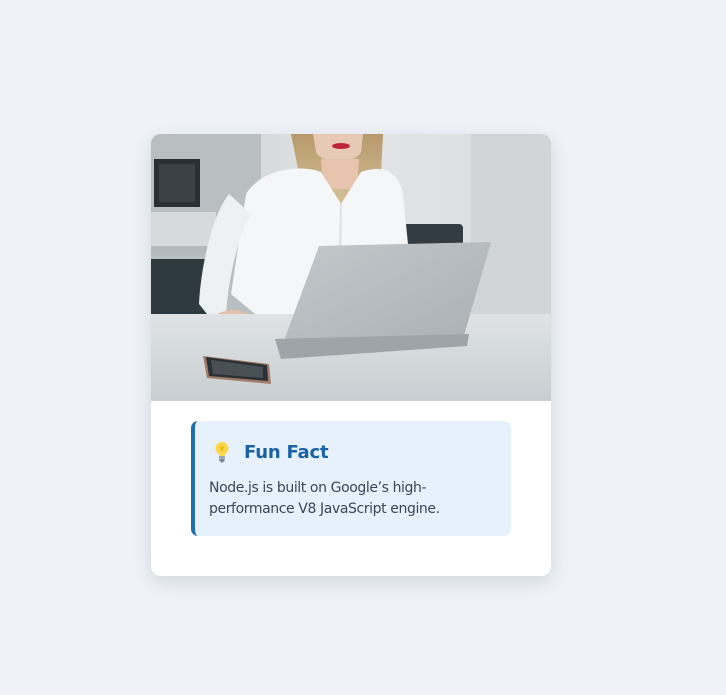 The image size is (726, 695). Describe the element at coordinates (286, 452) in the screenshot. I see `fun-fact-title: Fun Fact` at that location.